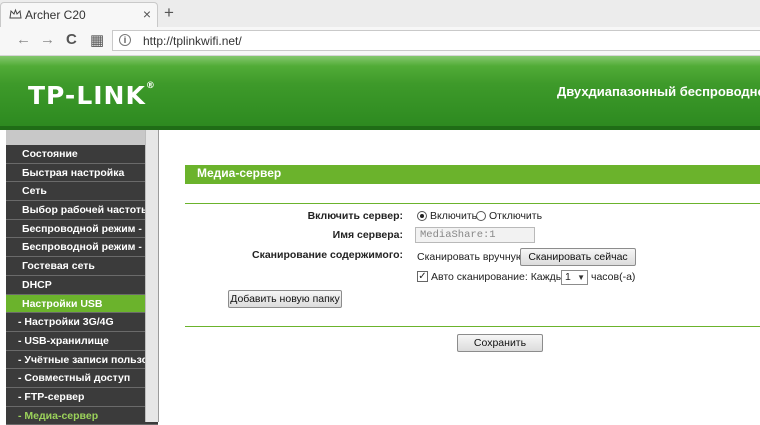  I want to click on section-title: Медиа-сервер, so click(239, 173).